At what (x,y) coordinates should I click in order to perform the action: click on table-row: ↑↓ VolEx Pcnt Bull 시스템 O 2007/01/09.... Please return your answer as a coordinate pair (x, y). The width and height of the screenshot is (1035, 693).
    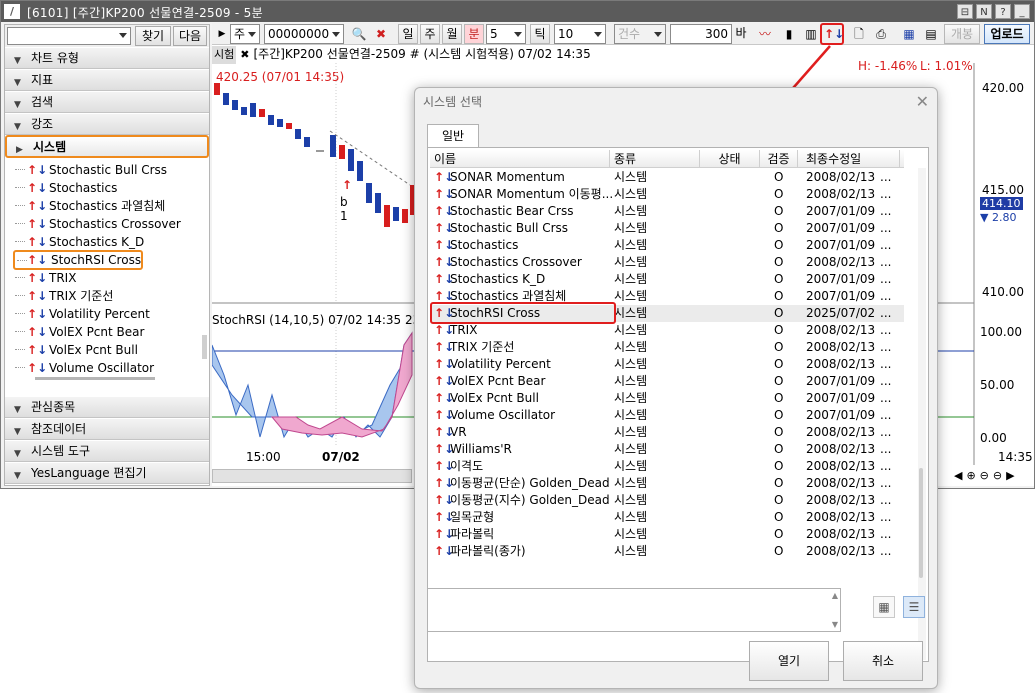
    Looking at the image, I should click on (667, 398).